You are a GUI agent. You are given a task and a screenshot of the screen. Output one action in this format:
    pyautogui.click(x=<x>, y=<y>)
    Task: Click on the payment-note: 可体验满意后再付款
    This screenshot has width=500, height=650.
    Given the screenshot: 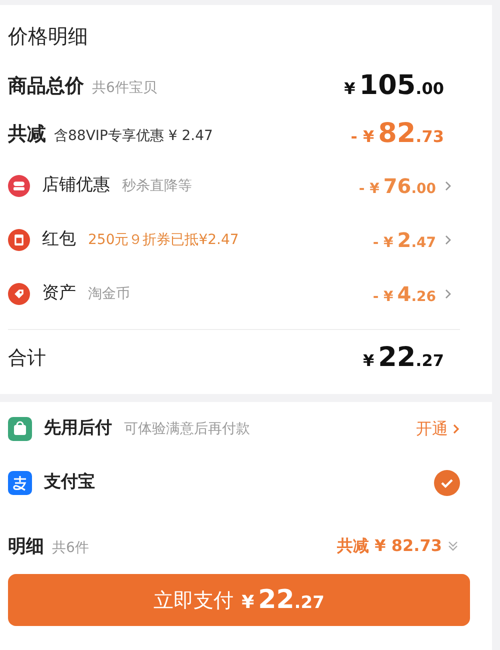 What is the action you would take?
    pyautogui.click(x=187, y=429)
    